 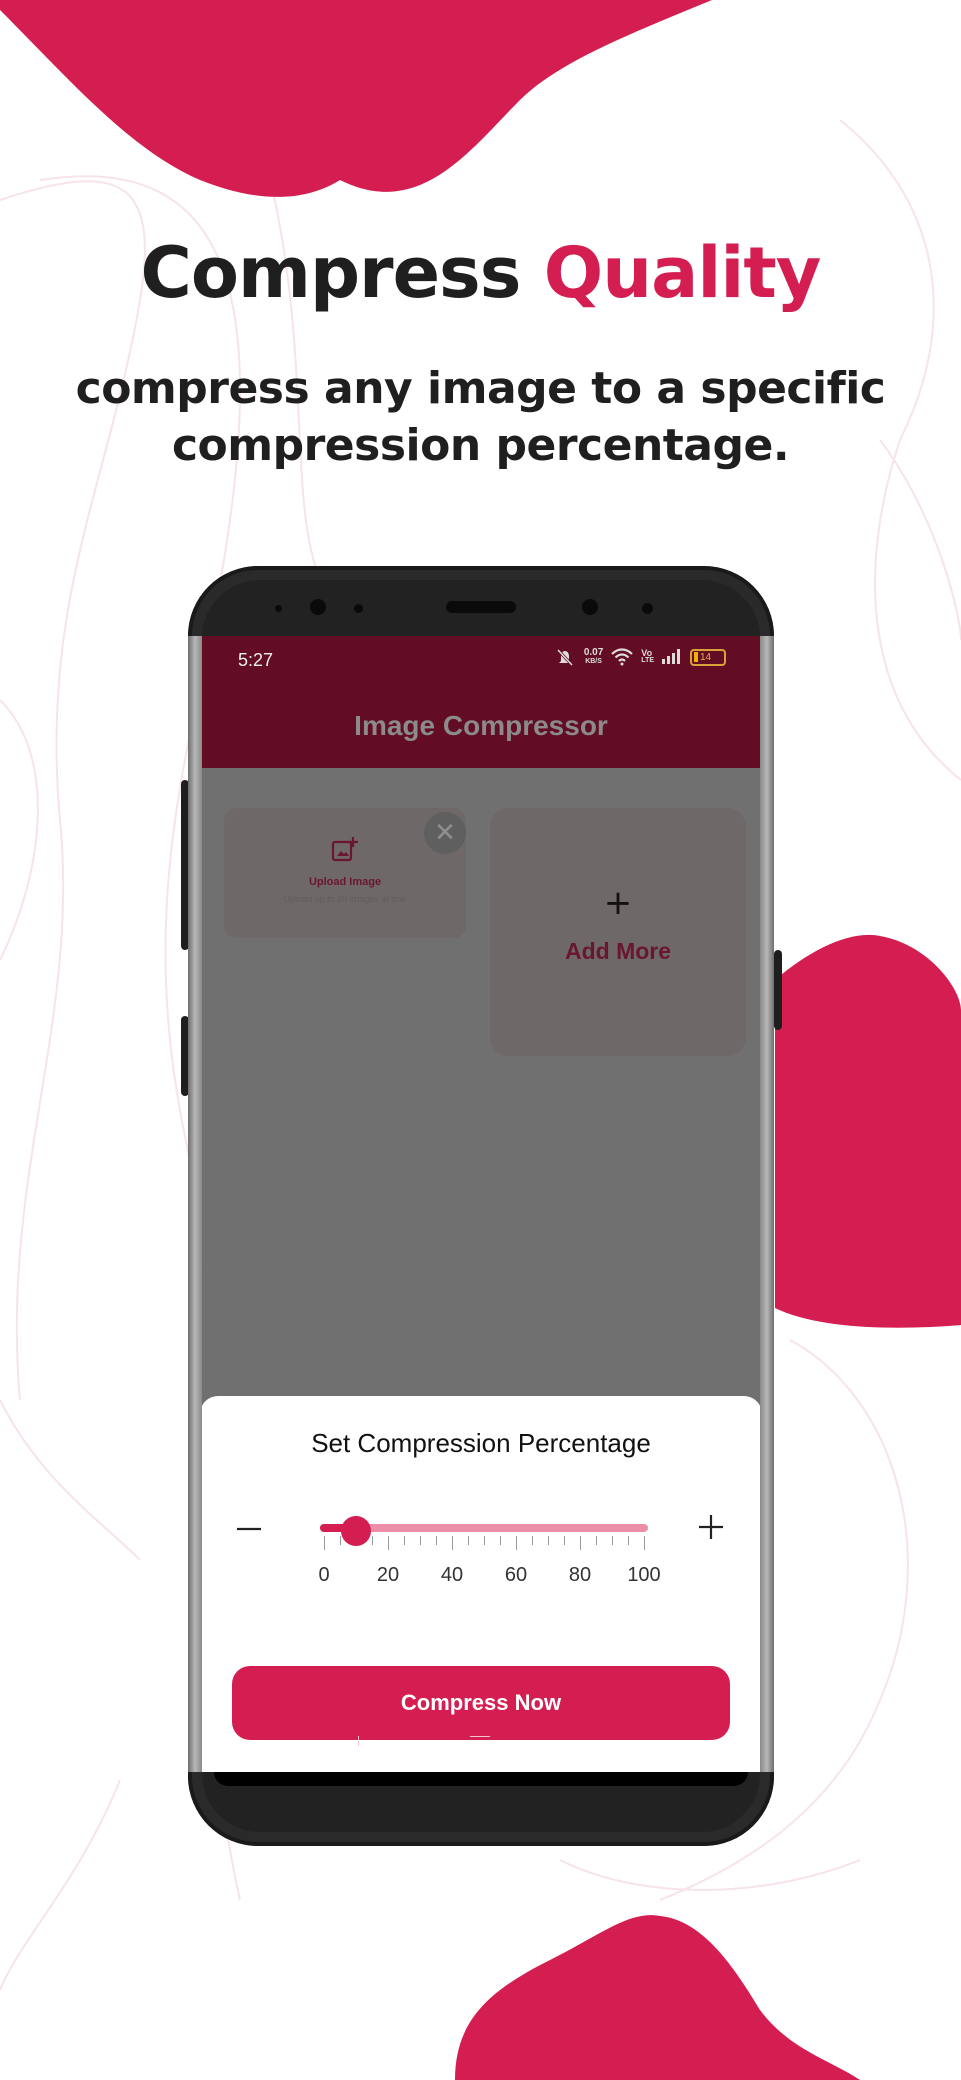 What do you see at coordinates (767, 1204) in the screenshot?
I see `phone-screen-edge-right` at bounding box center [767, 1204].